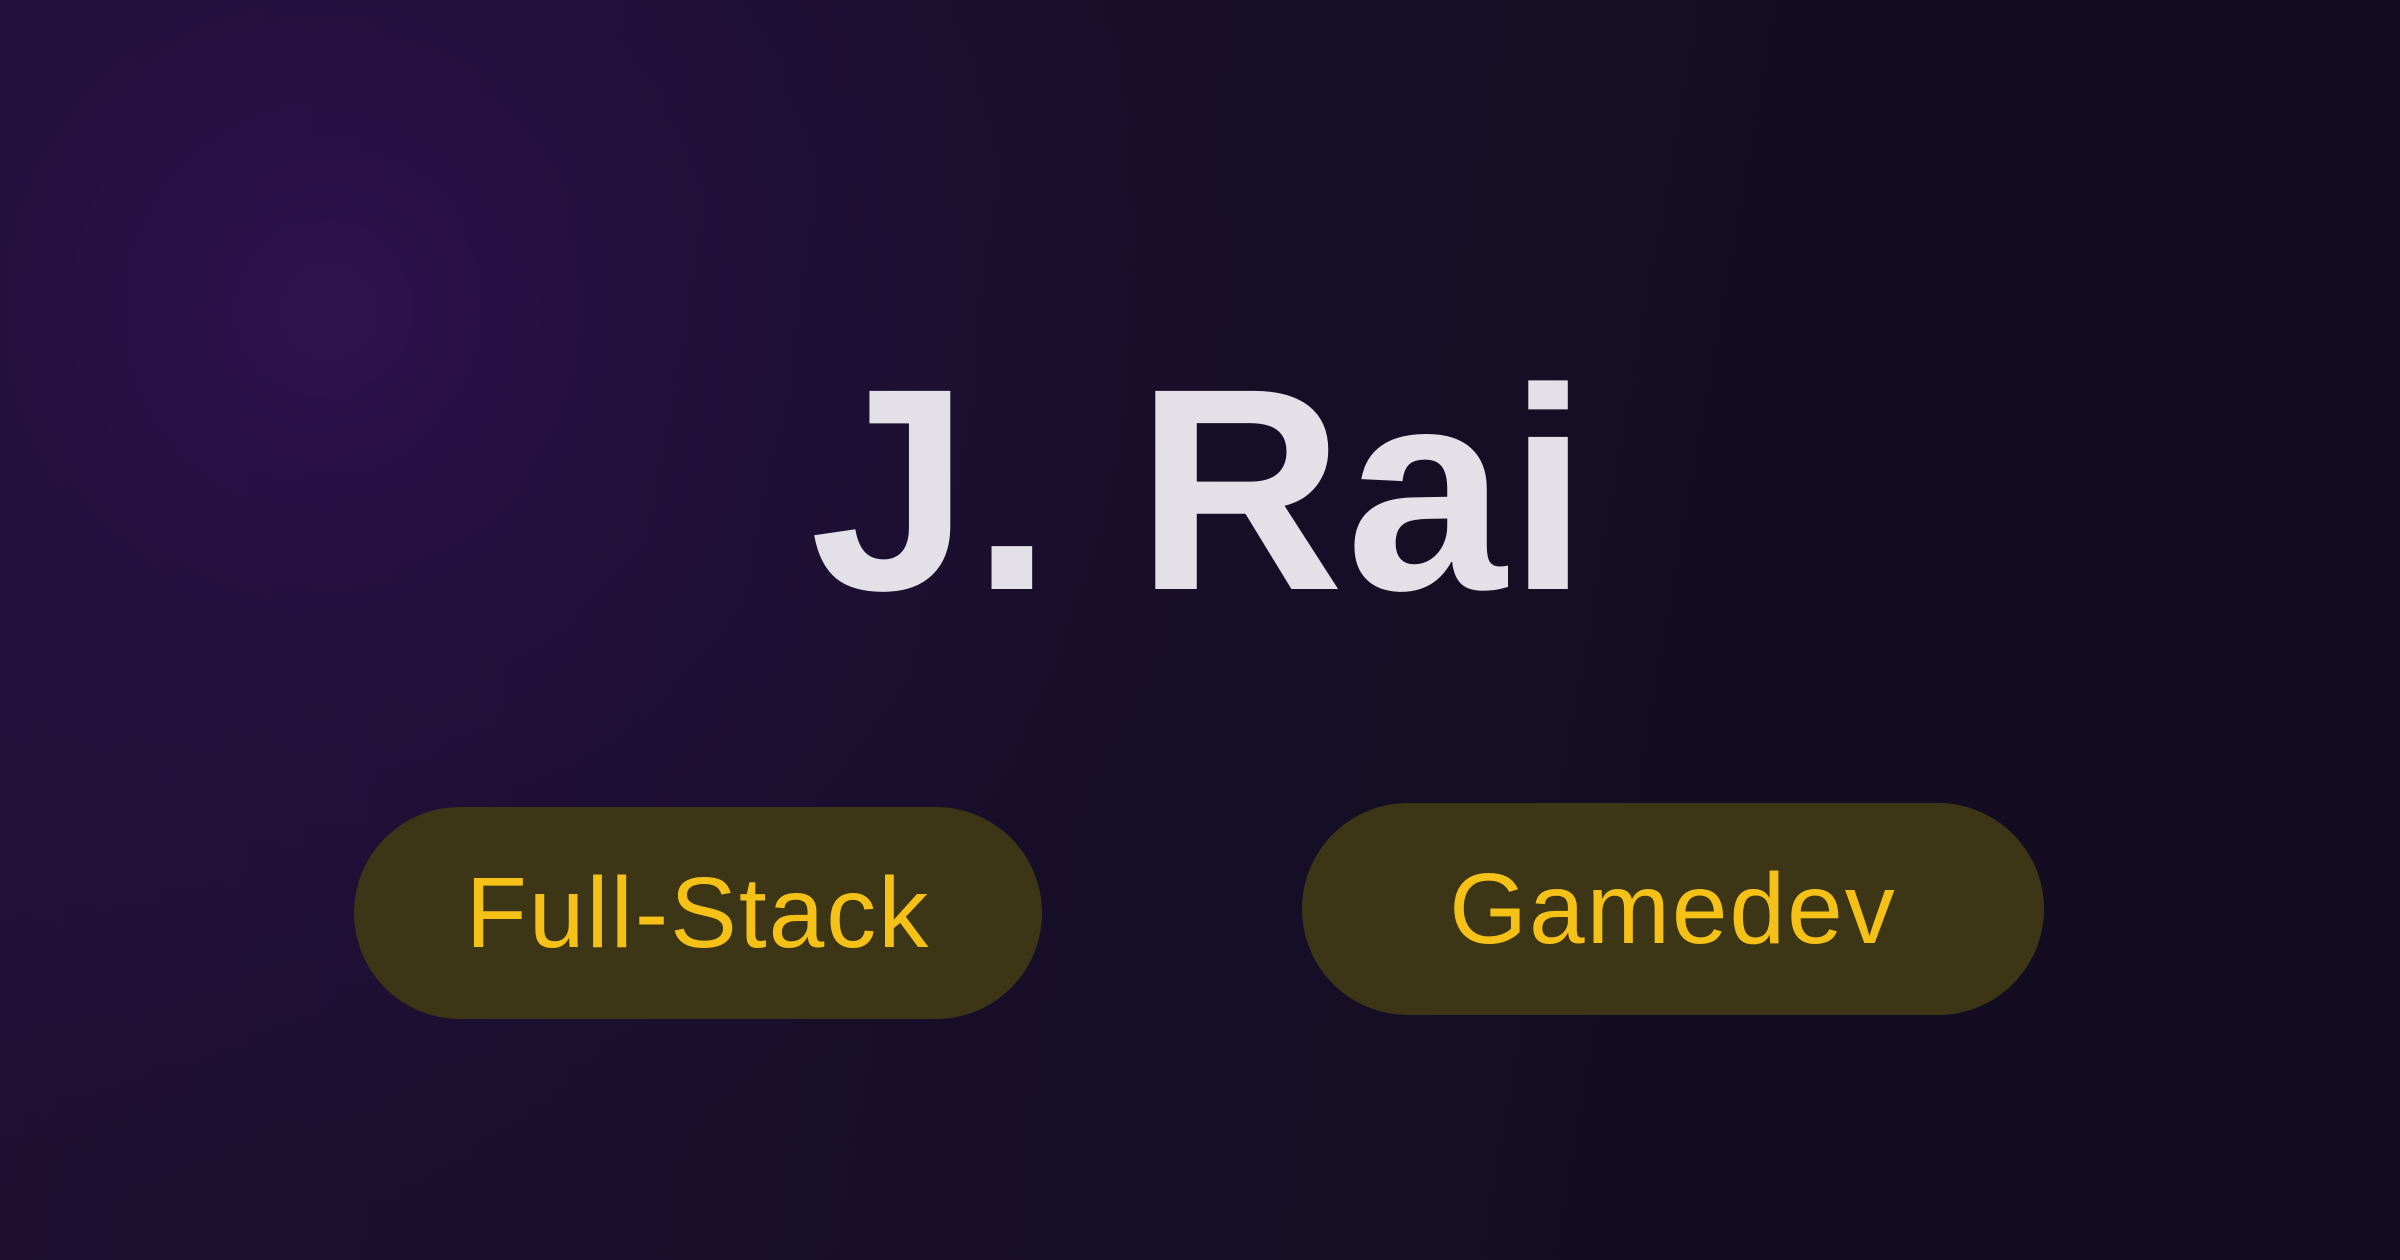 Image resolution: width=2400 pixels, height=1260 pixels. I want to click on page-title: J. Rai, so click(1200, 490).